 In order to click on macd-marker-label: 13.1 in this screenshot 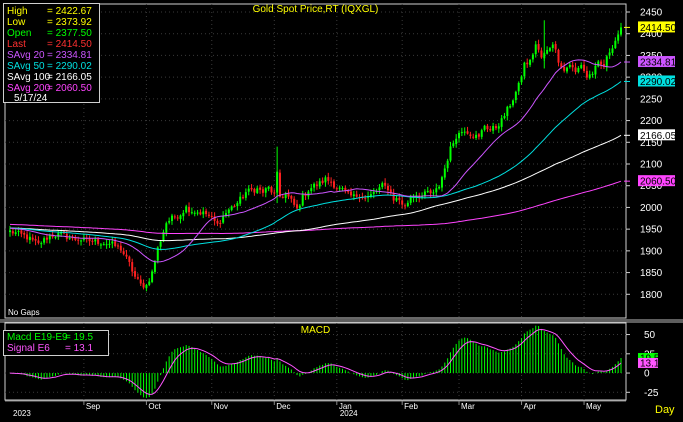, I will do `click(650, 363)`.